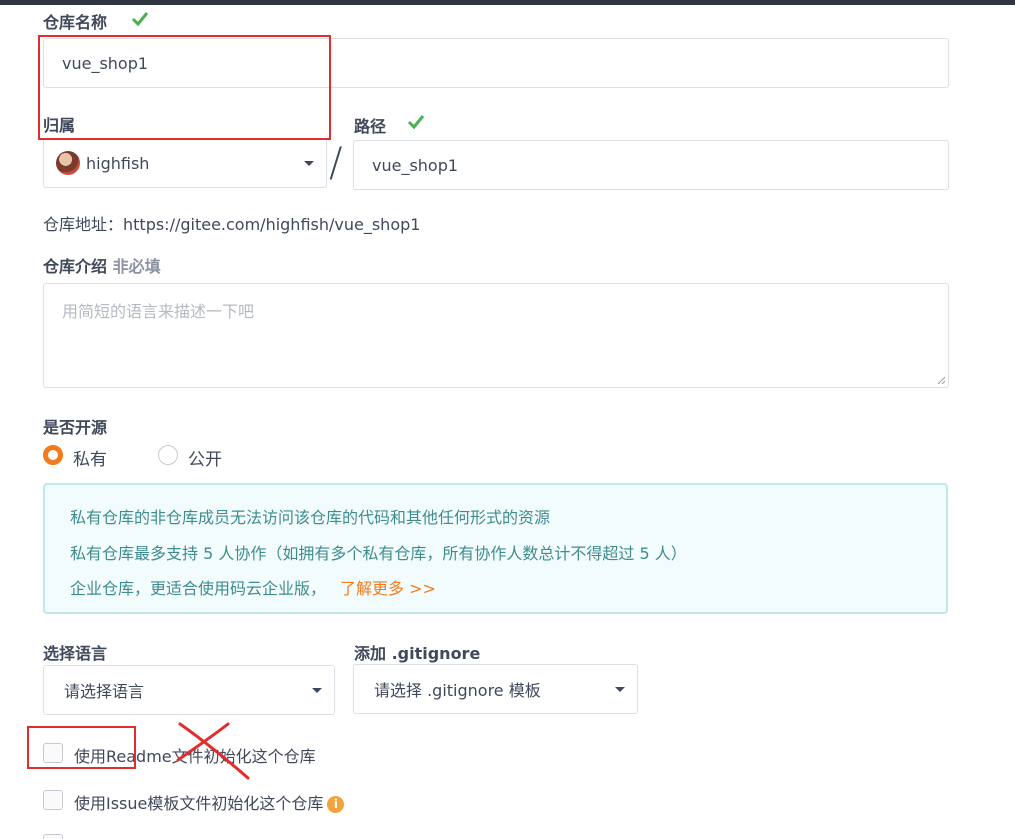  I want to click on description-label-text: 仓库介绍, so click(75, 266).